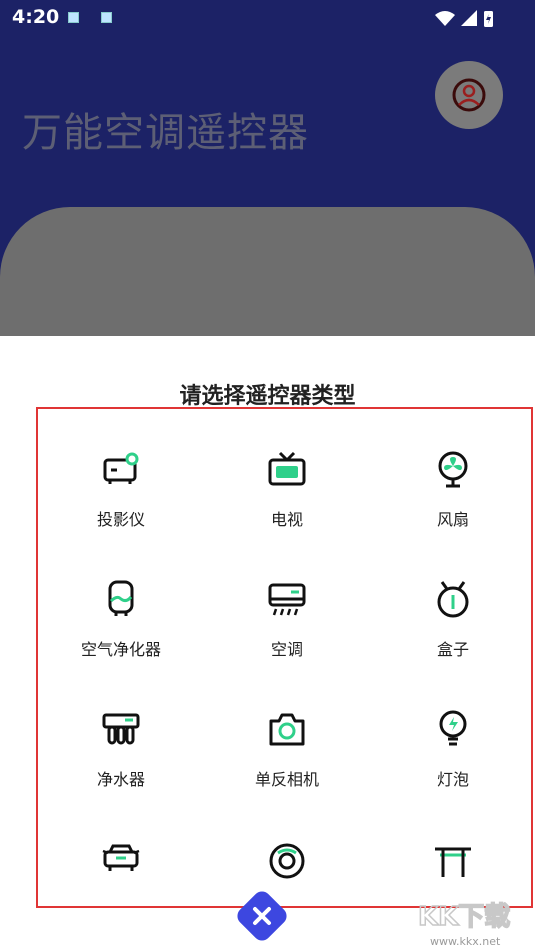 This screenshot has width=535, height=951. Describe the element at coordinates (286, 779) in the screenshot. I see `type-item-label: 单反相机` at that location.